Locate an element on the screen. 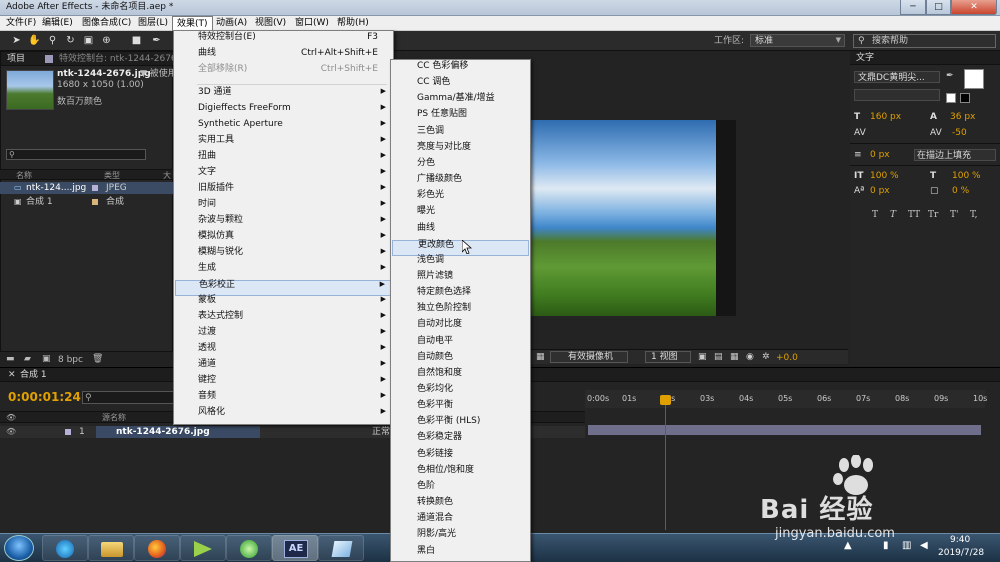 This screenshot has width=1000, height=562. effects-menu-item: 全部移除(R) Ctrl+Shift+E is located at coordinates (283, 73).